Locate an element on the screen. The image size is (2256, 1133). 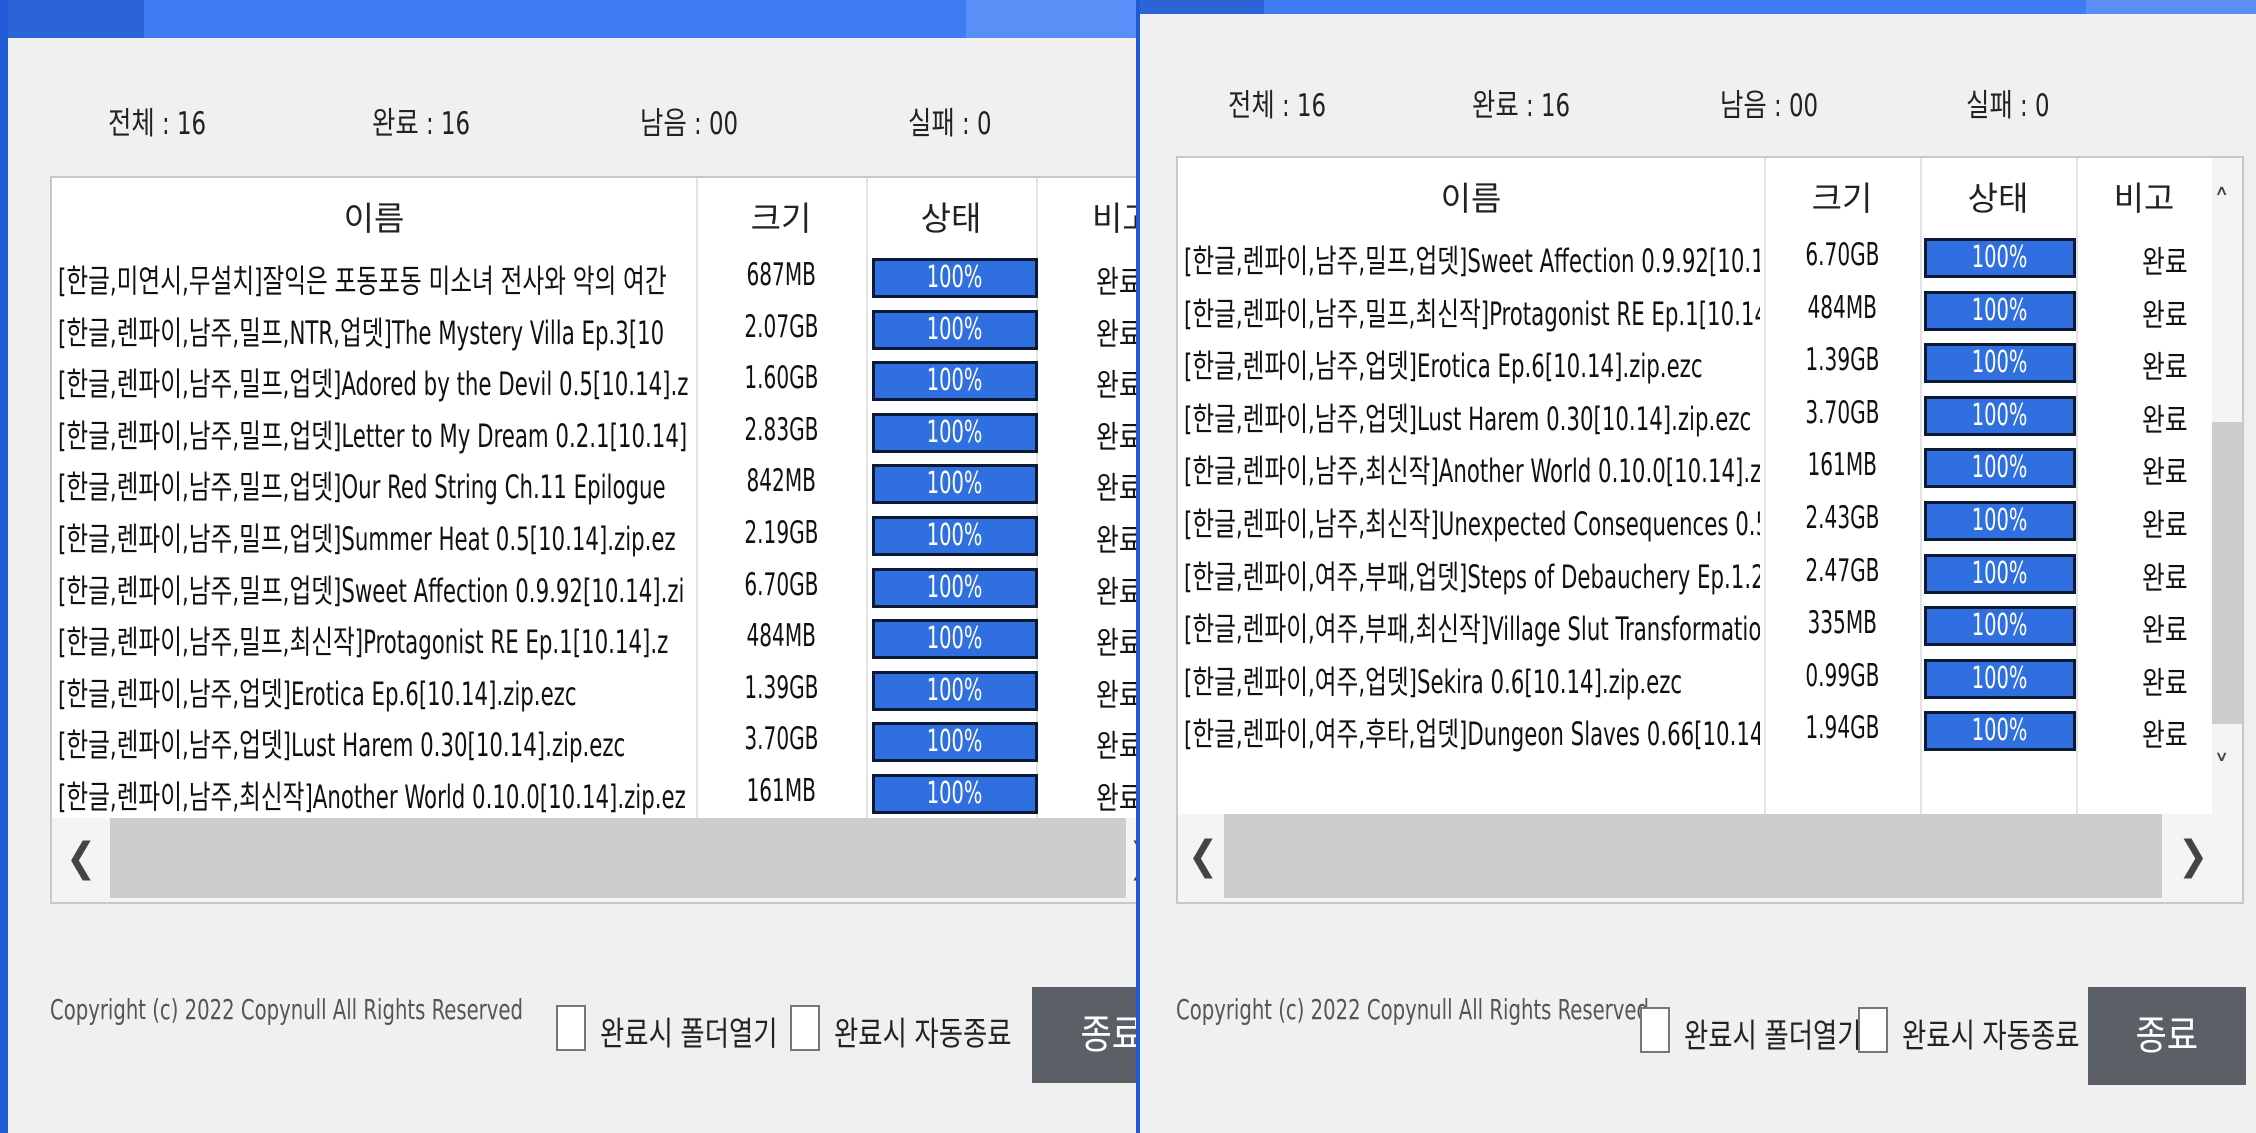
vertical-scrollbar: ˄ ˅ is located at coordinates (2227, 486).